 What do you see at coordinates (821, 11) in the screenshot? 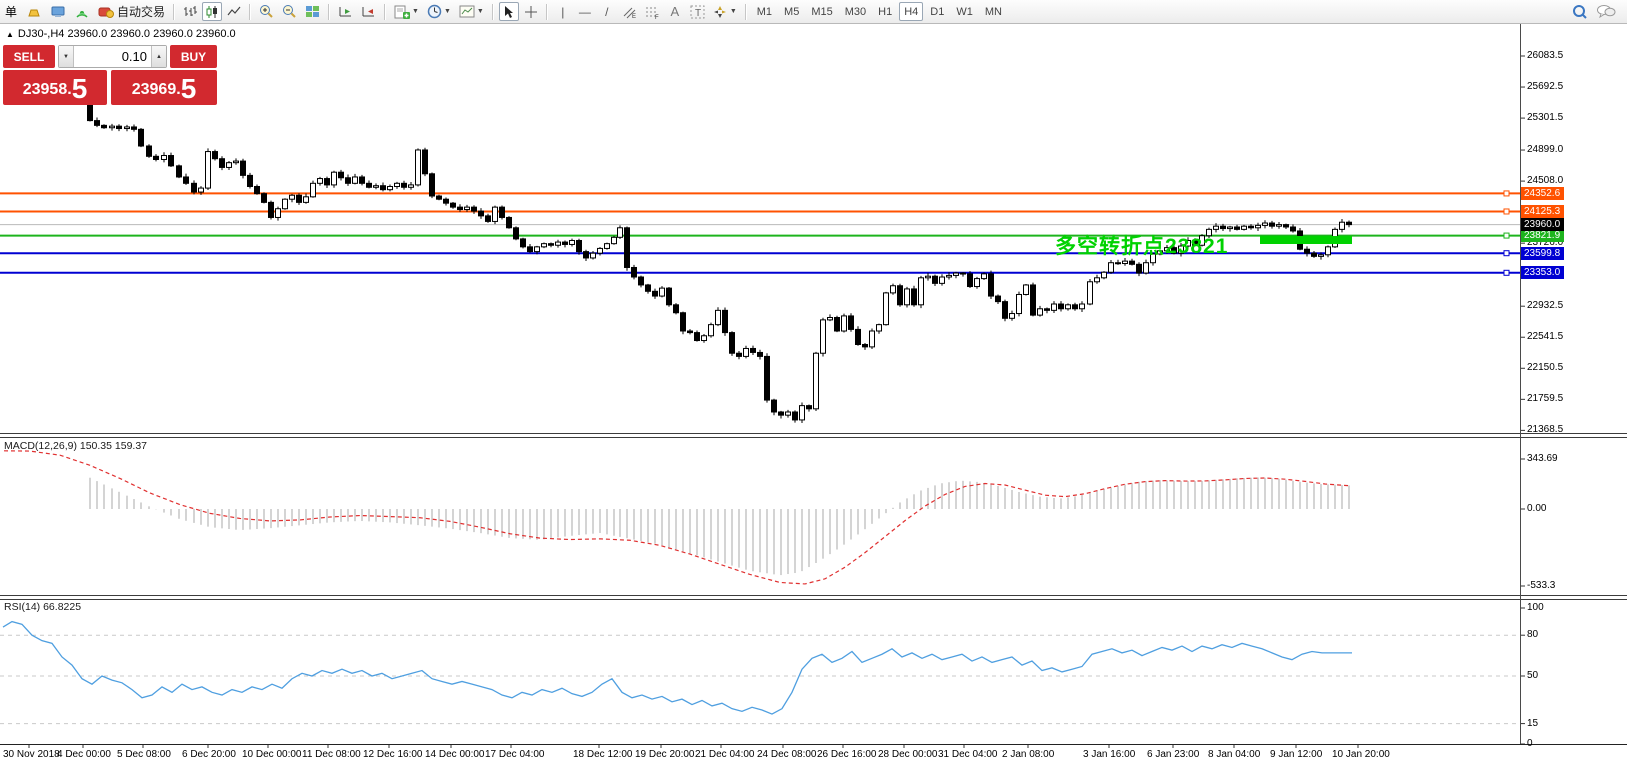
I see `timeframe-button-m15: M15` at bounding box center [821, 11].